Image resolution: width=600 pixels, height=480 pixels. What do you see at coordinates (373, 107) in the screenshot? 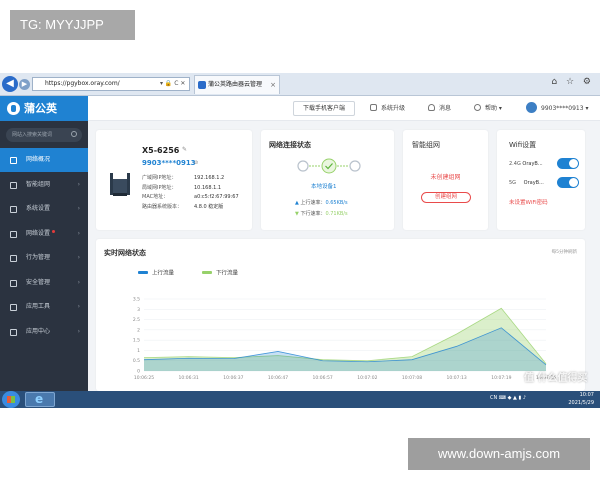
I see `upgrade-icon` at bounding box center [373, 107].